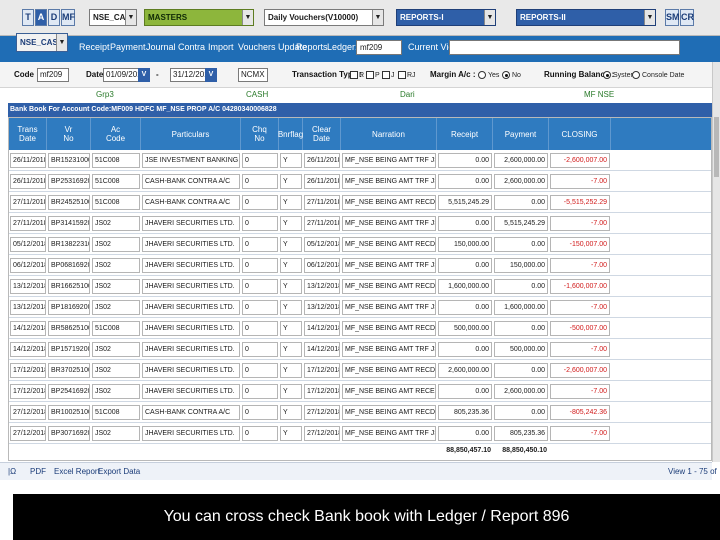 This screenshot has height=540, width=720. I want to click on excel-report-link: Excel Report, so click(77, 471).